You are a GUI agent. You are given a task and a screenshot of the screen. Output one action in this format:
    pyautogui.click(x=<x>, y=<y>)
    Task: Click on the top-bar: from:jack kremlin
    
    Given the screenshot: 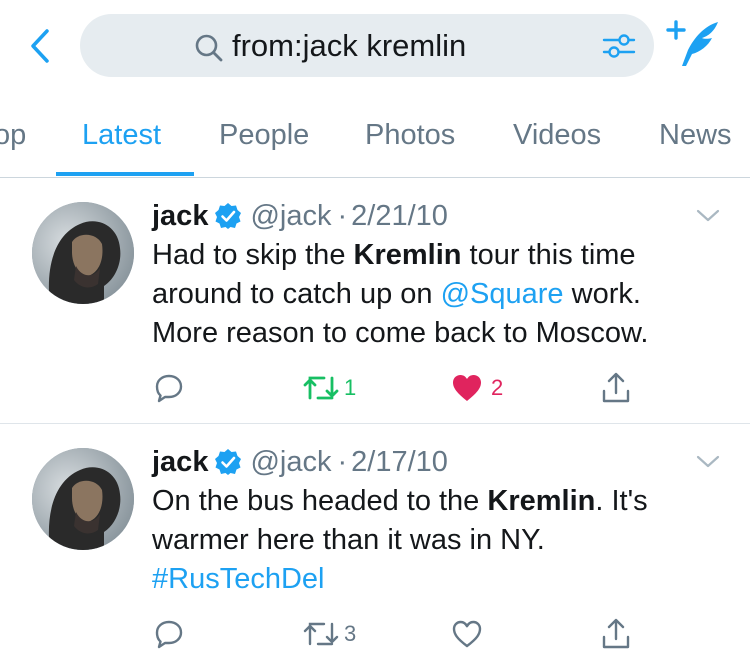 What is the action you would take?
    pyautogui.click(x=375, y=46)
    